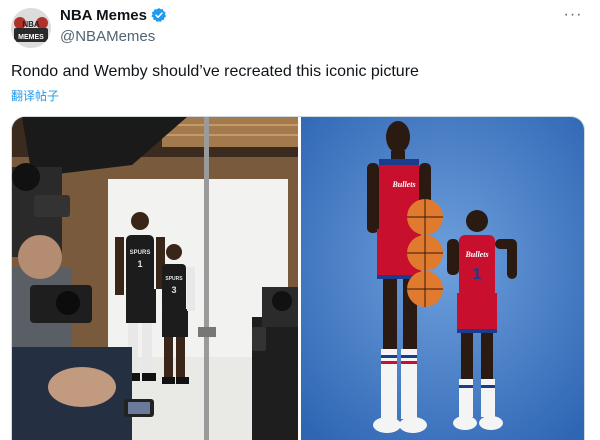  Describe the element at coordinates (31, 24) in the screenshot. I see `avatar-text-top: NBA` at that location.